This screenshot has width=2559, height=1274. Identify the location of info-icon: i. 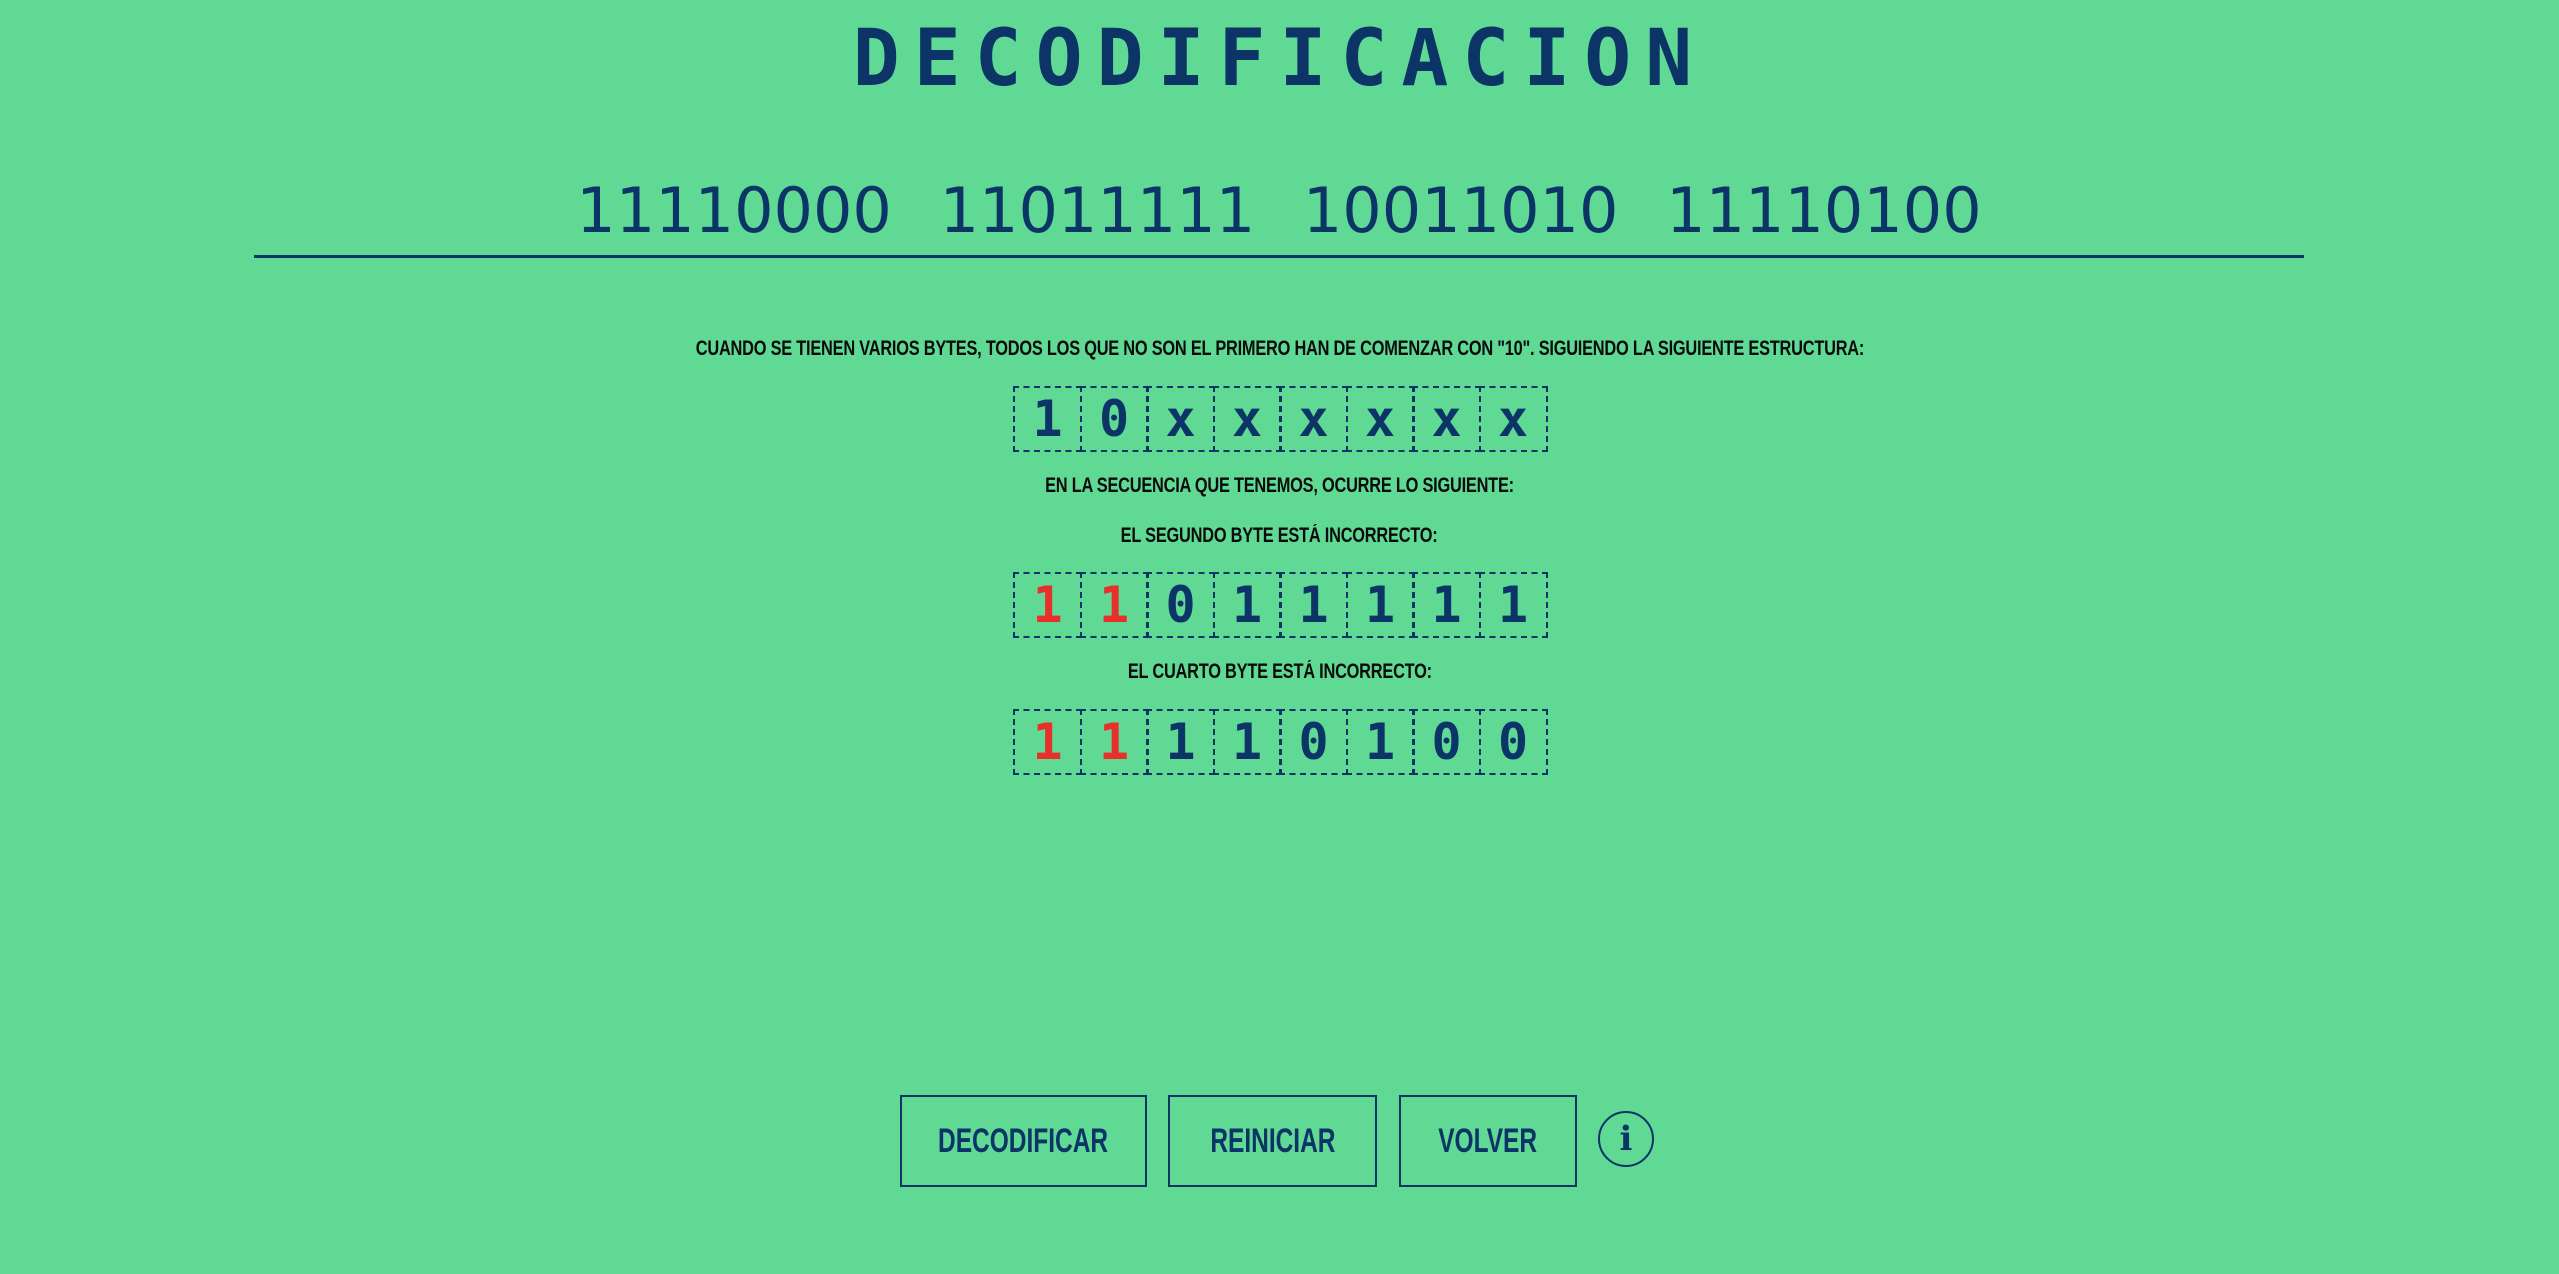
(1626, 1139).